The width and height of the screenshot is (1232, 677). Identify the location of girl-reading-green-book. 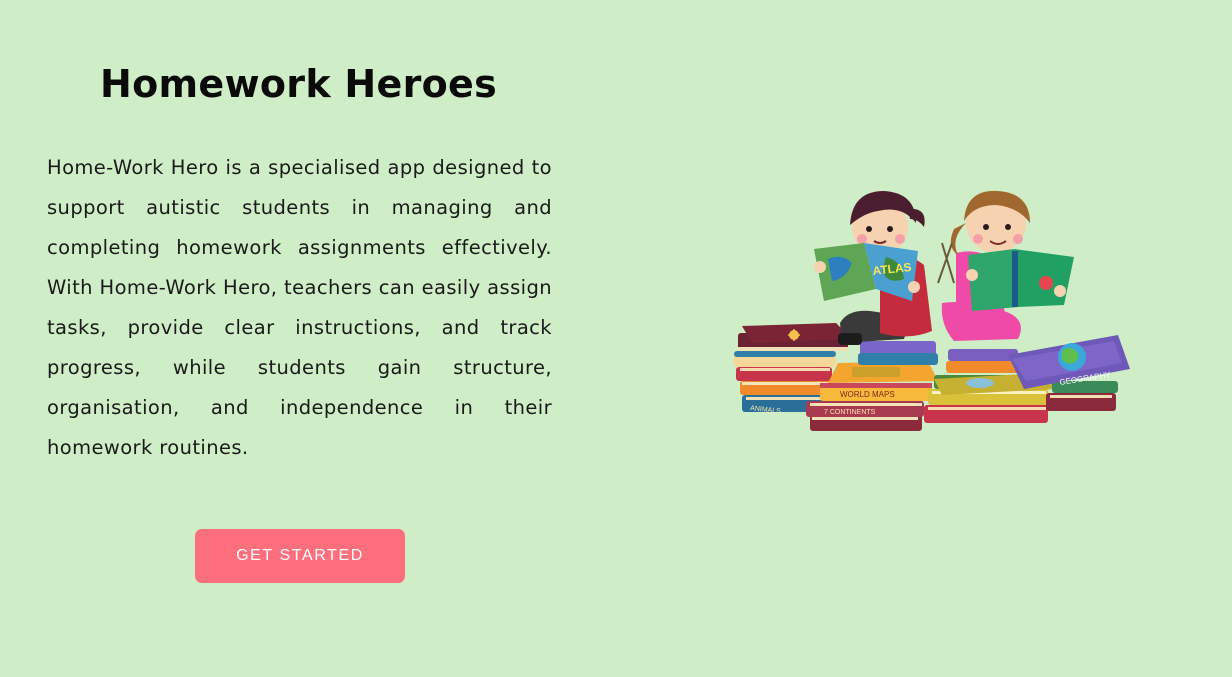
(1005, 265).